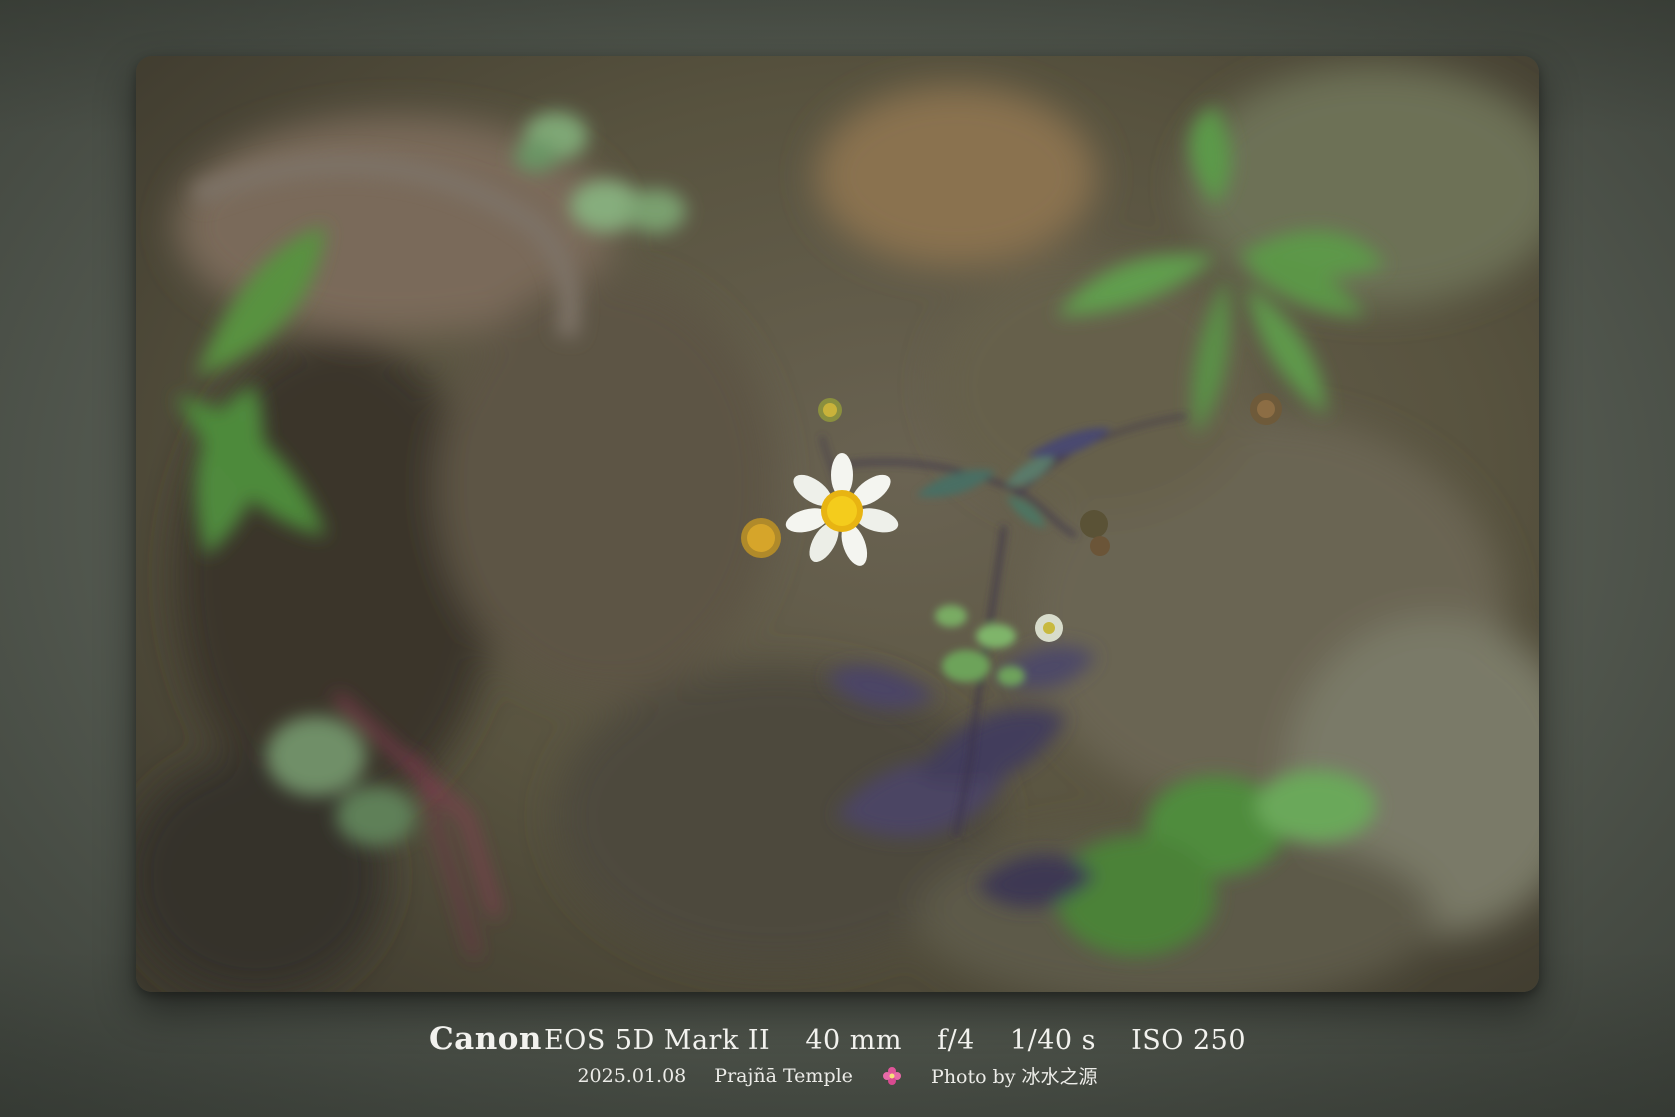  What do you see at coordinates (485, 1039) in the screenshot?
I see `camera-brand: Canon` at bounding box center [485, 1039].